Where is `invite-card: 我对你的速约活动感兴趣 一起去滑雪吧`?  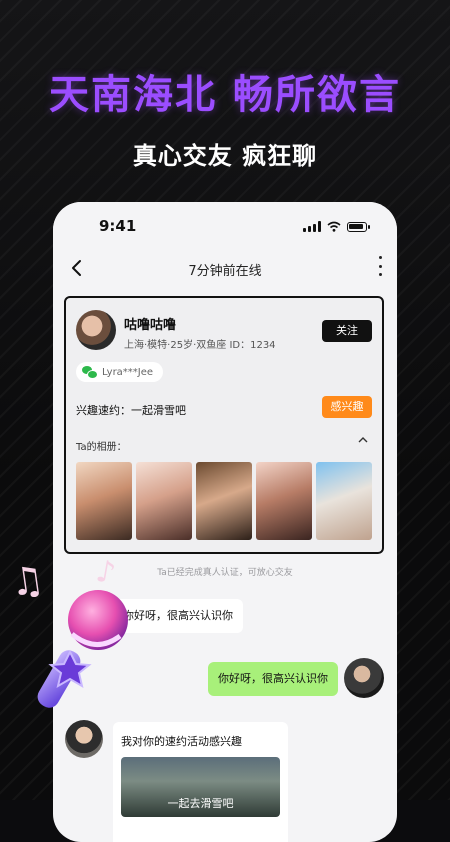 invite-card: 我对你的速约活动感兴趣 一起去滑雪吧 is located at coordinates (200, 782).